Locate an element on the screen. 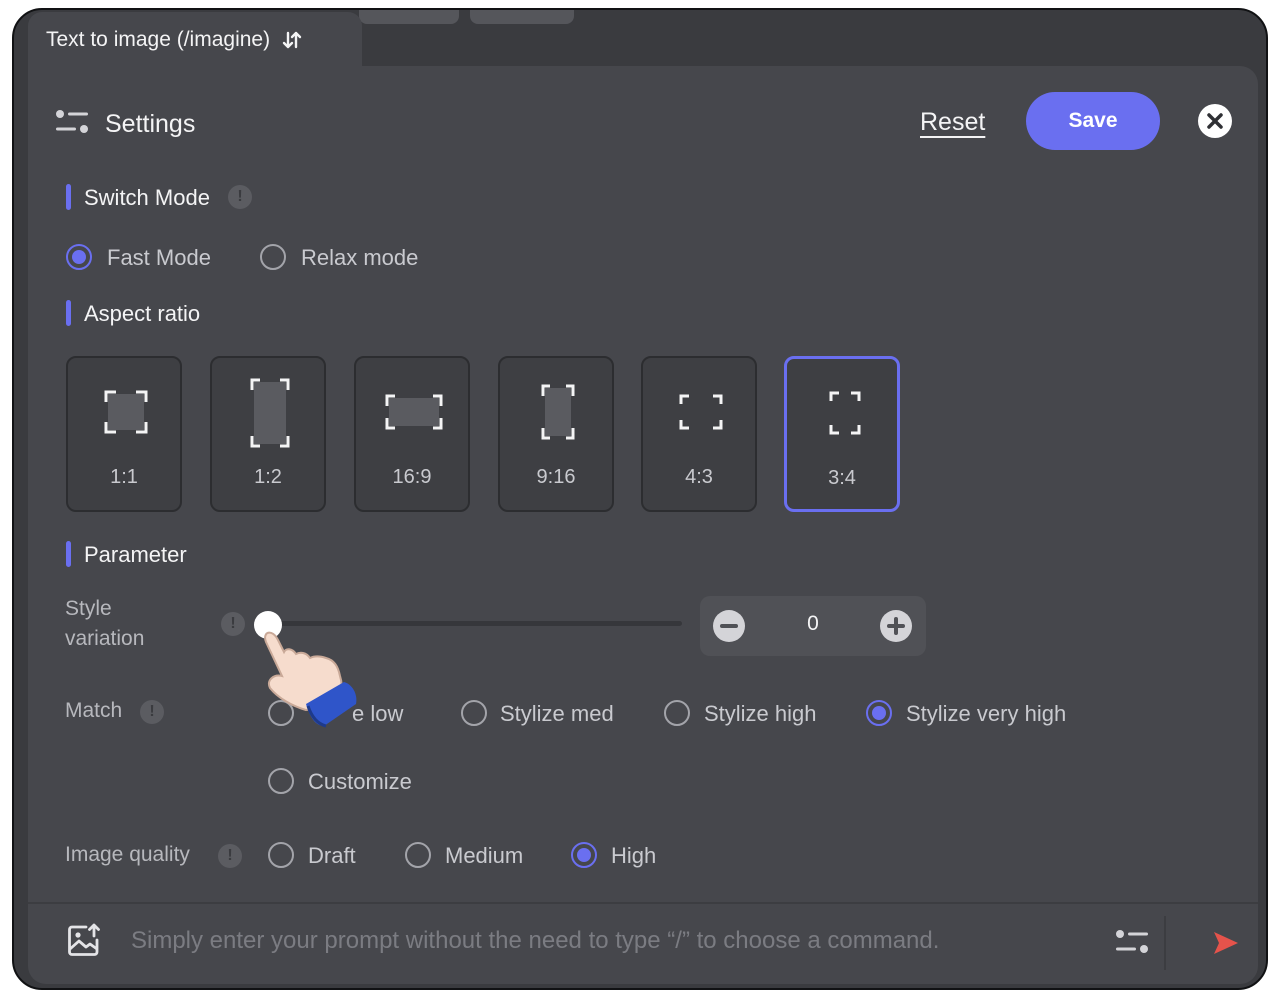  prompt-bar-divider is located at coordinates (1165, 943).